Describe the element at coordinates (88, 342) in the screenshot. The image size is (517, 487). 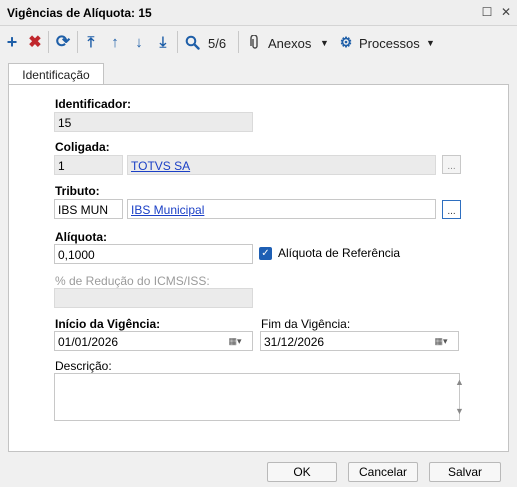
I see `inicio-vigencia-value: 01/01/2026` at that location.